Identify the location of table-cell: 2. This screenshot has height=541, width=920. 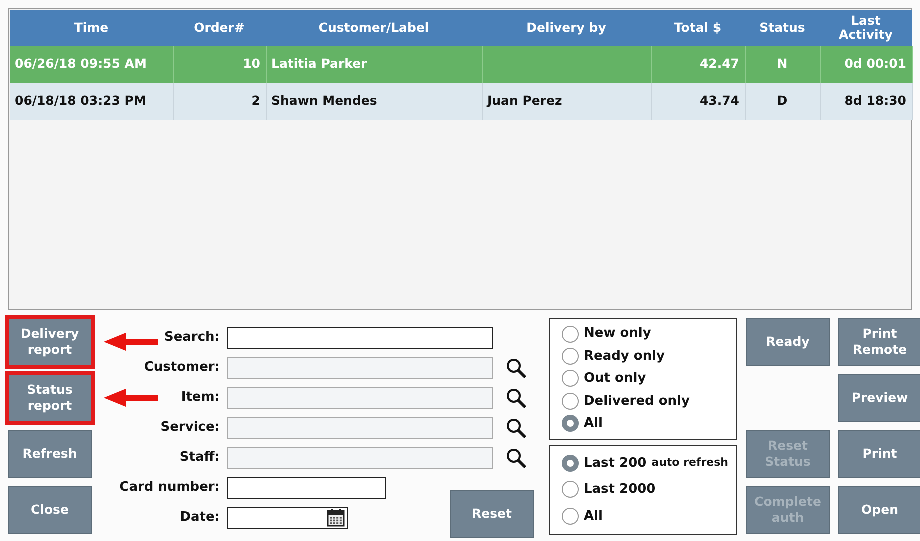
(219, 101).